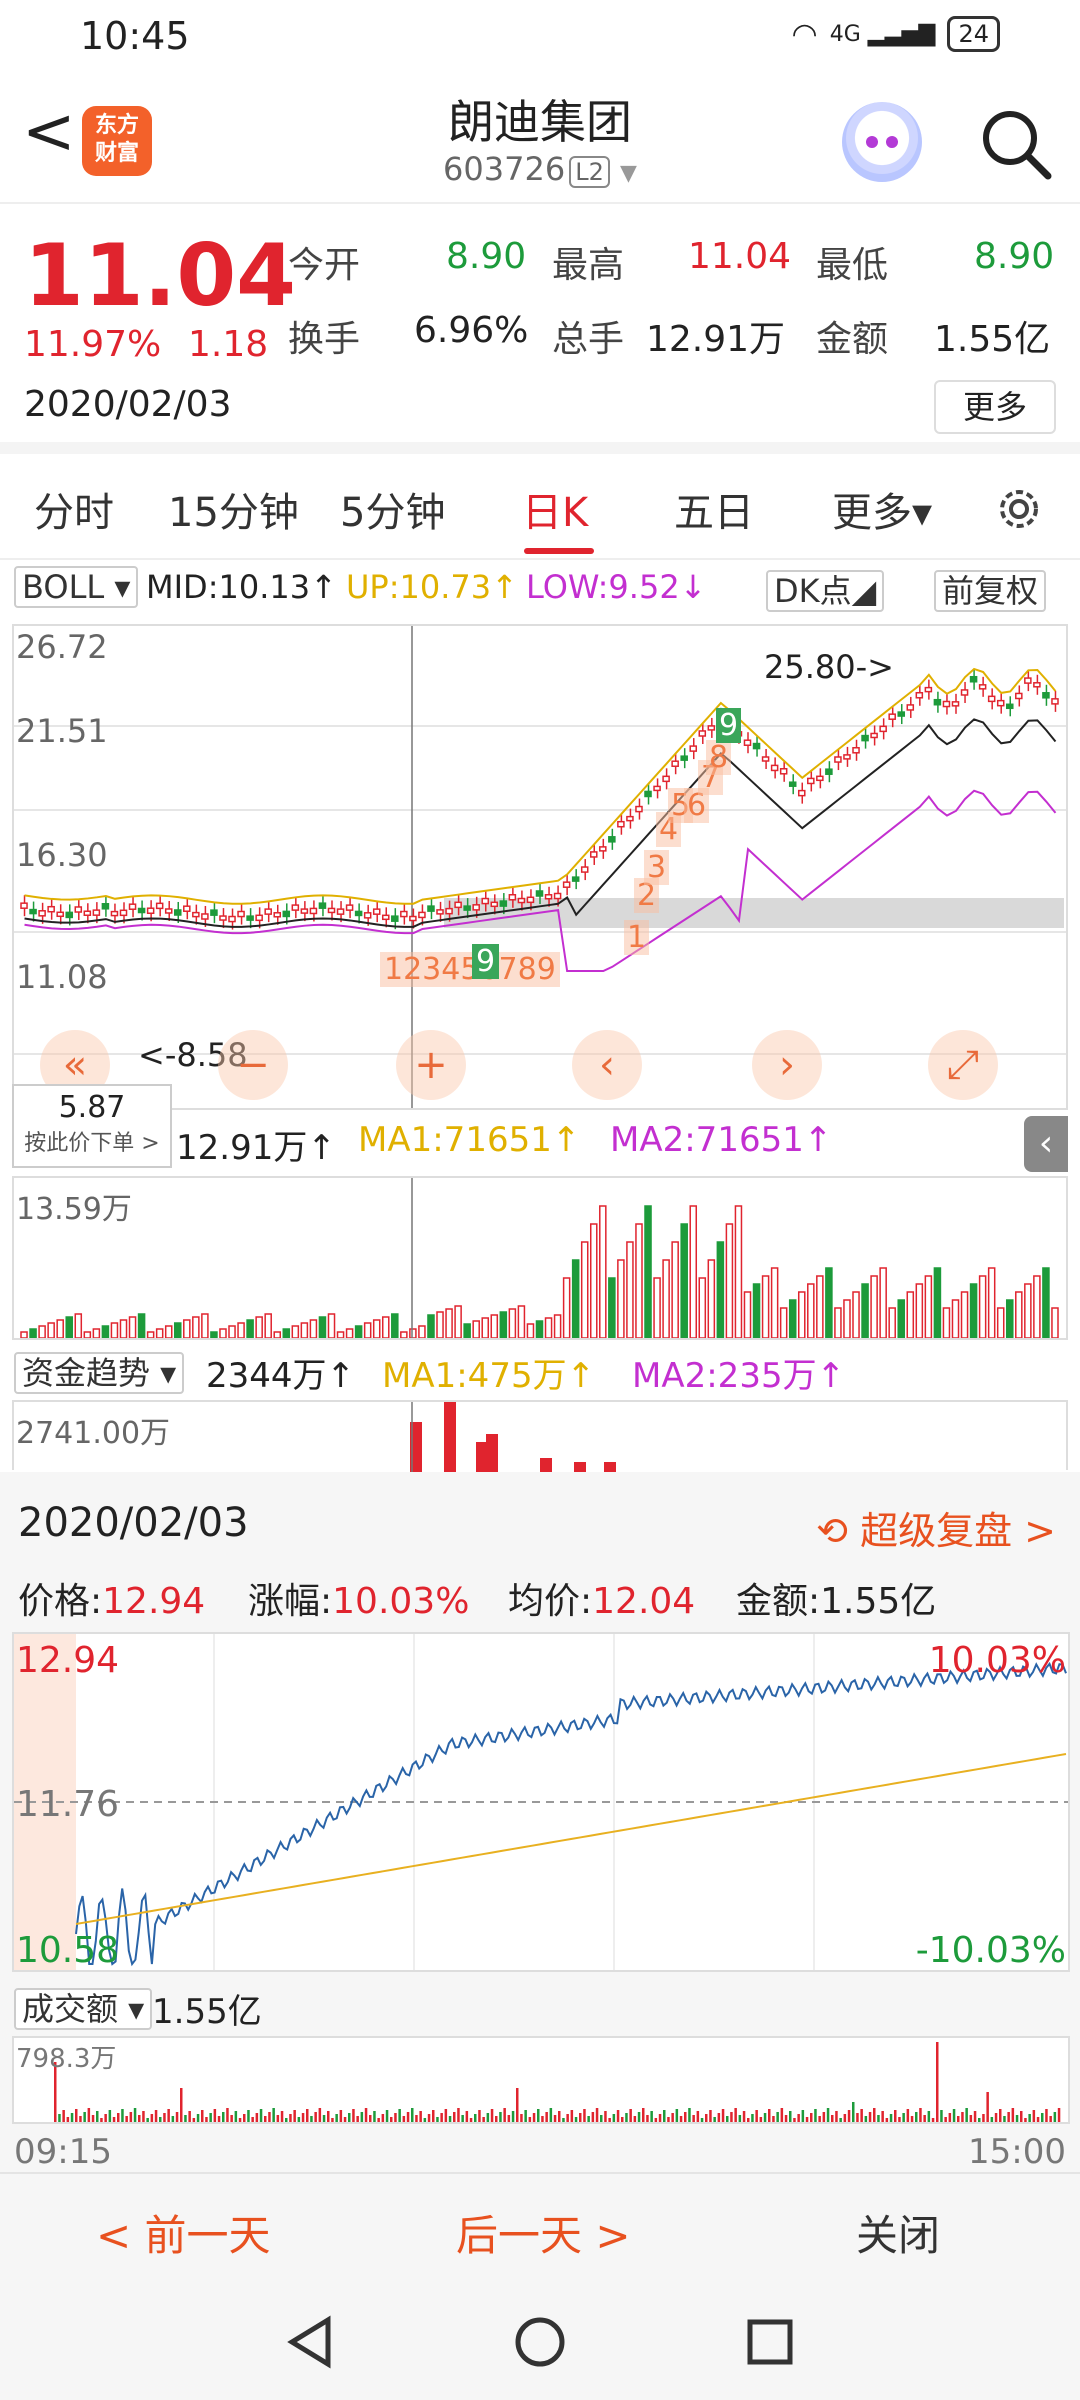 The height and width of the screenshot is (2400, 1080). I want to click on more-button: 更多, so click(995, 407).